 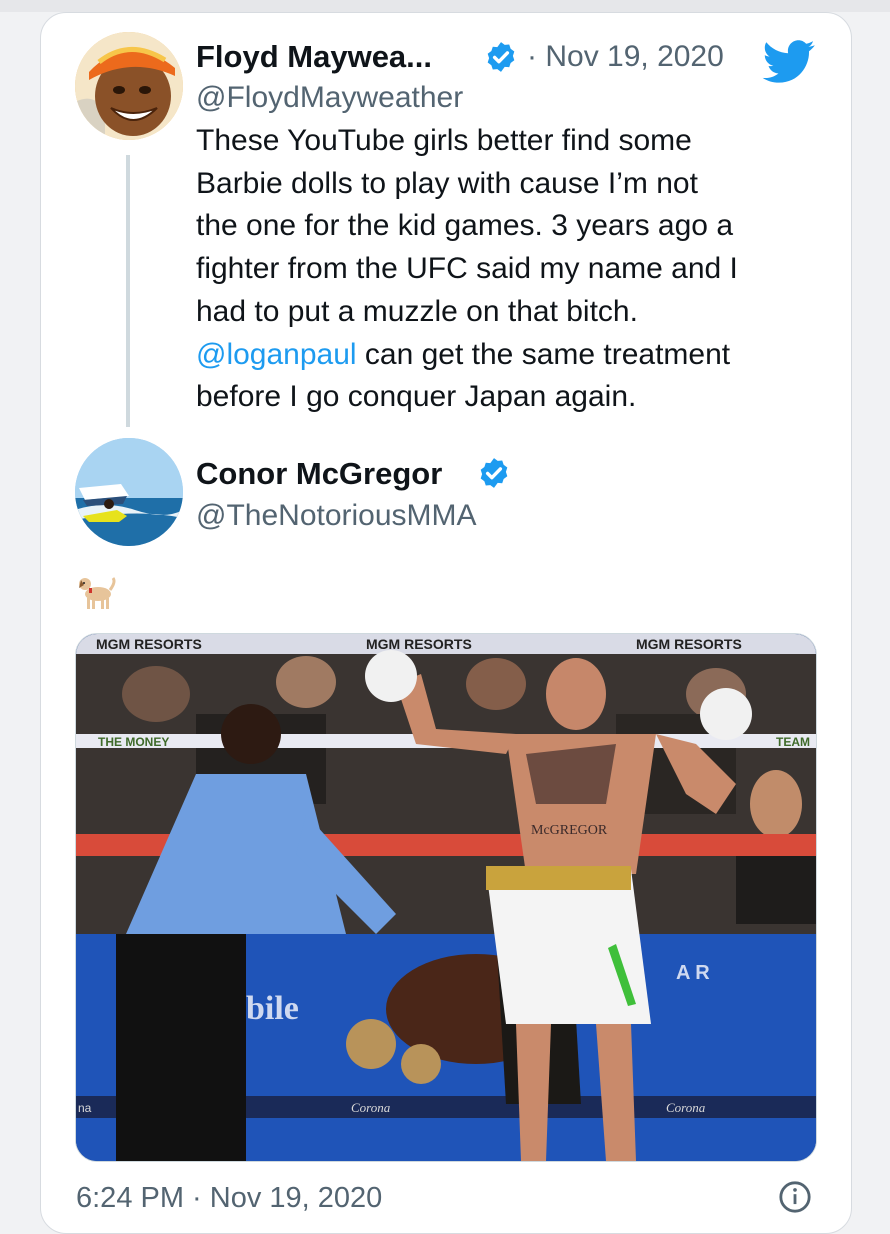 I want to click on info-icon, so click(x=795, y=1197).